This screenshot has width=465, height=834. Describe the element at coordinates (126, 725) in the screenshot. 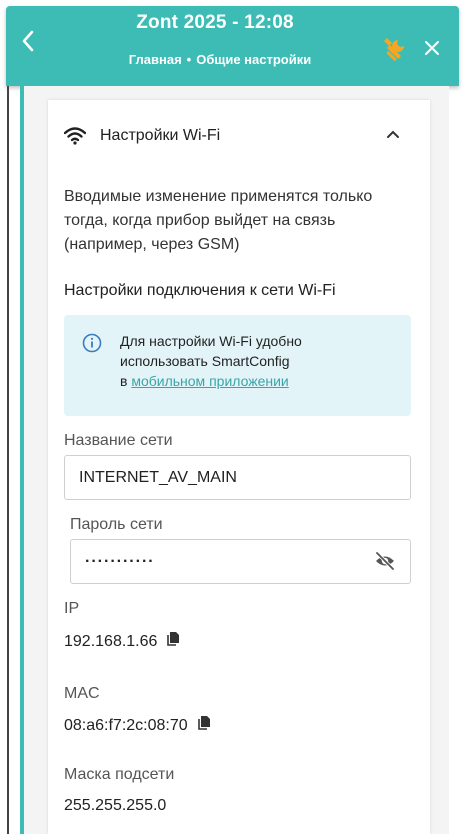

I see `mac-value: 08:a6:f7:2c:08:70` at that location.